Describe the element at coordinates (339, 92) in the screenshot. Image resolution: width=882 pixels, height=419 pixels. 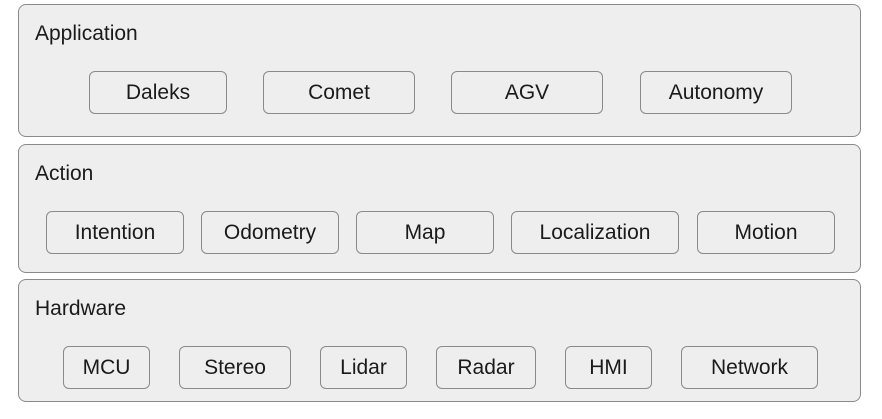
I see `component-comet: Comet` at that location.